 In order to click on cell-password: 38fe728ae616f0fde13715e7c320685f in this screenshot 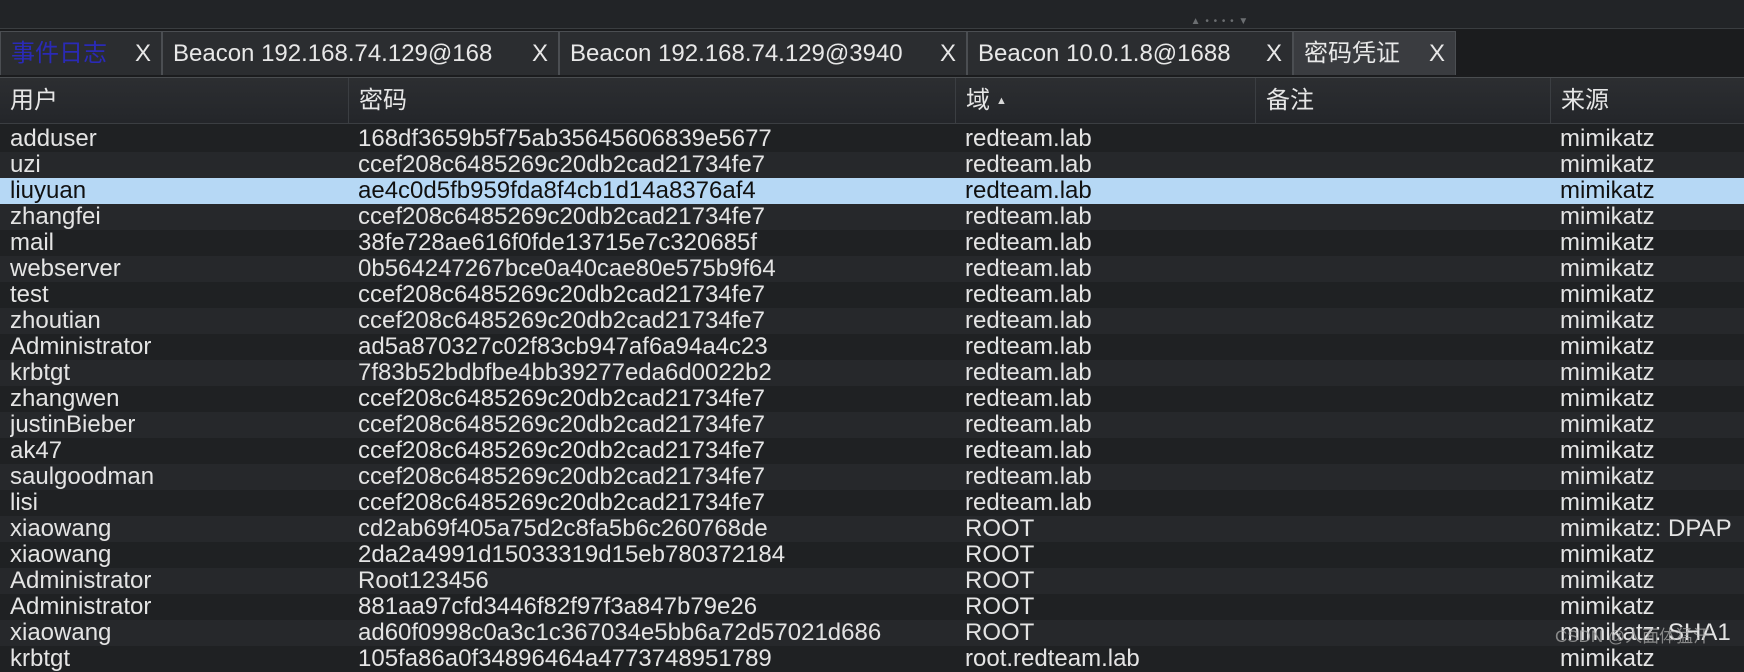, I will do `click(558, 243)`.